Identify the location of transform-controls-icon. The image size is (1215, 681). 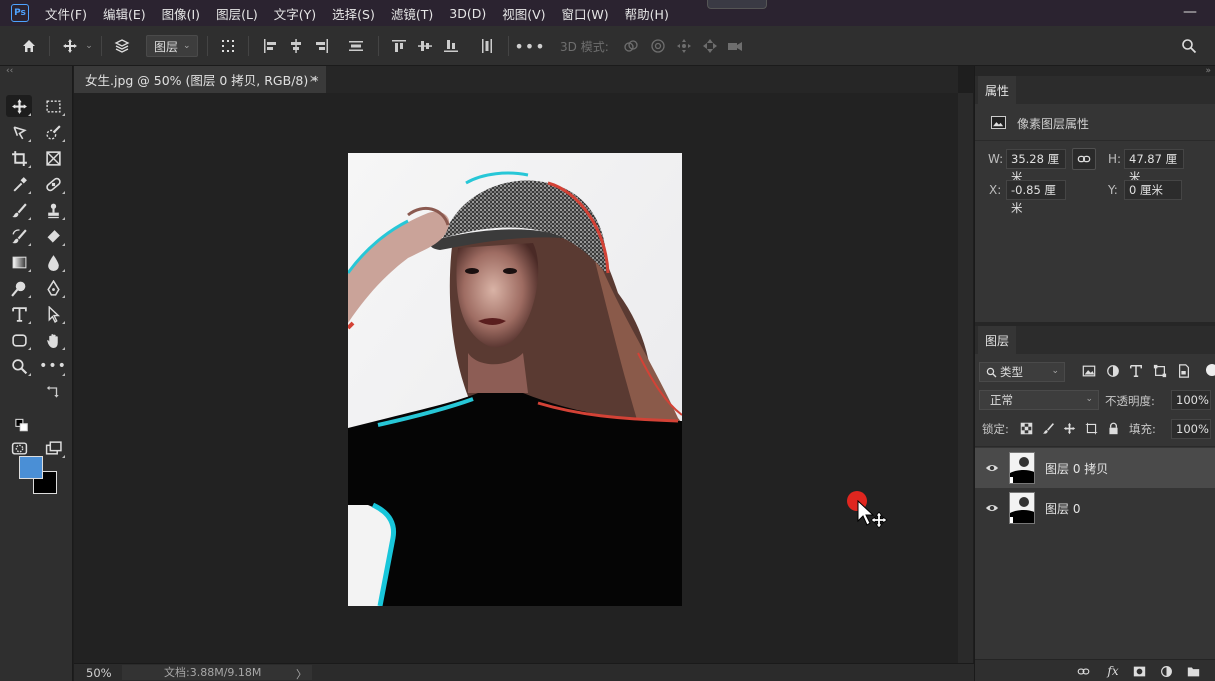
(228, 46).